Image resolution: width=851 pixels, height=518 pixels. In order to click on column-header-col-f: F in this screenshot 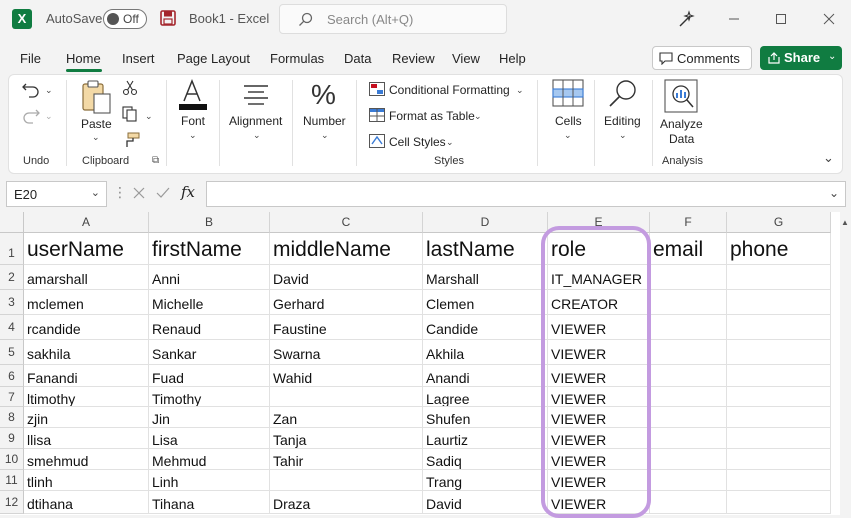, I will do `click(688, 222)`.